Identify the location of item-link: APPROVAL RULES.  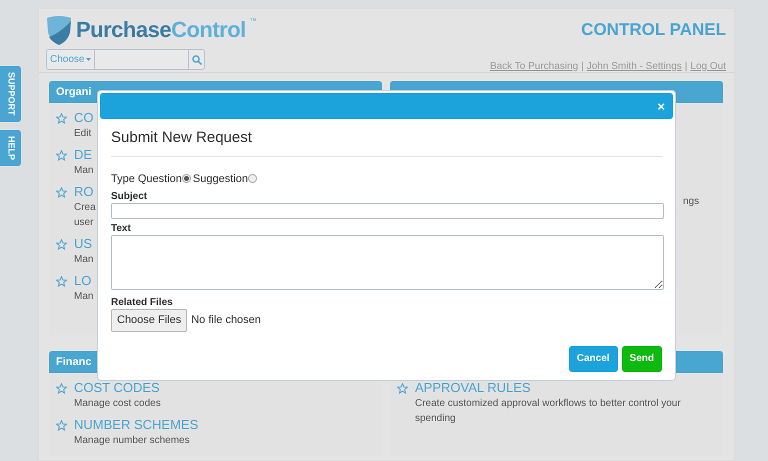
(548, 388).